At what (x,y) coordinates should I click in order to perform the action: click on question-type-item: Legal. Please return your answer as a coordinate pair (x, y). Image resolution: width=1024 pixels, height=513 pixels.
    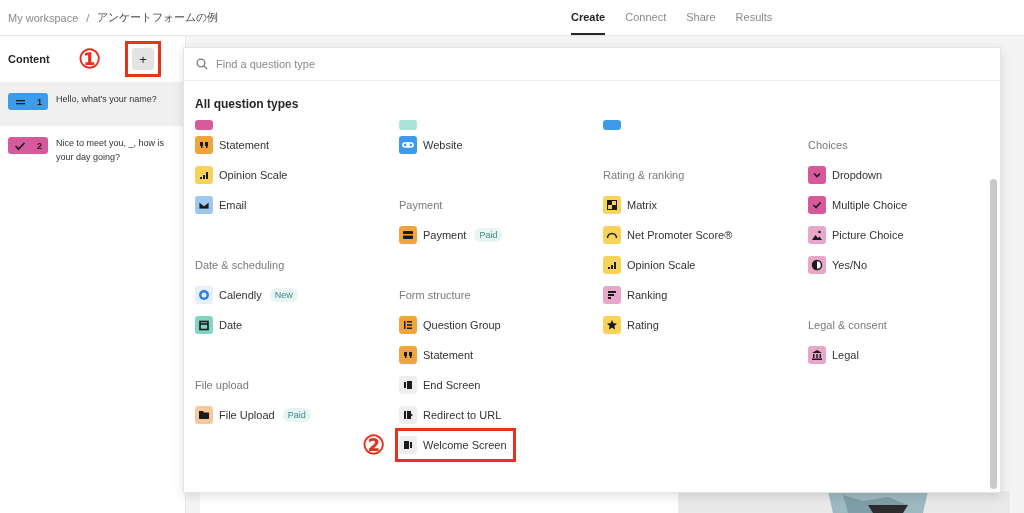
    Looking at the image, I should click on (833, 355).